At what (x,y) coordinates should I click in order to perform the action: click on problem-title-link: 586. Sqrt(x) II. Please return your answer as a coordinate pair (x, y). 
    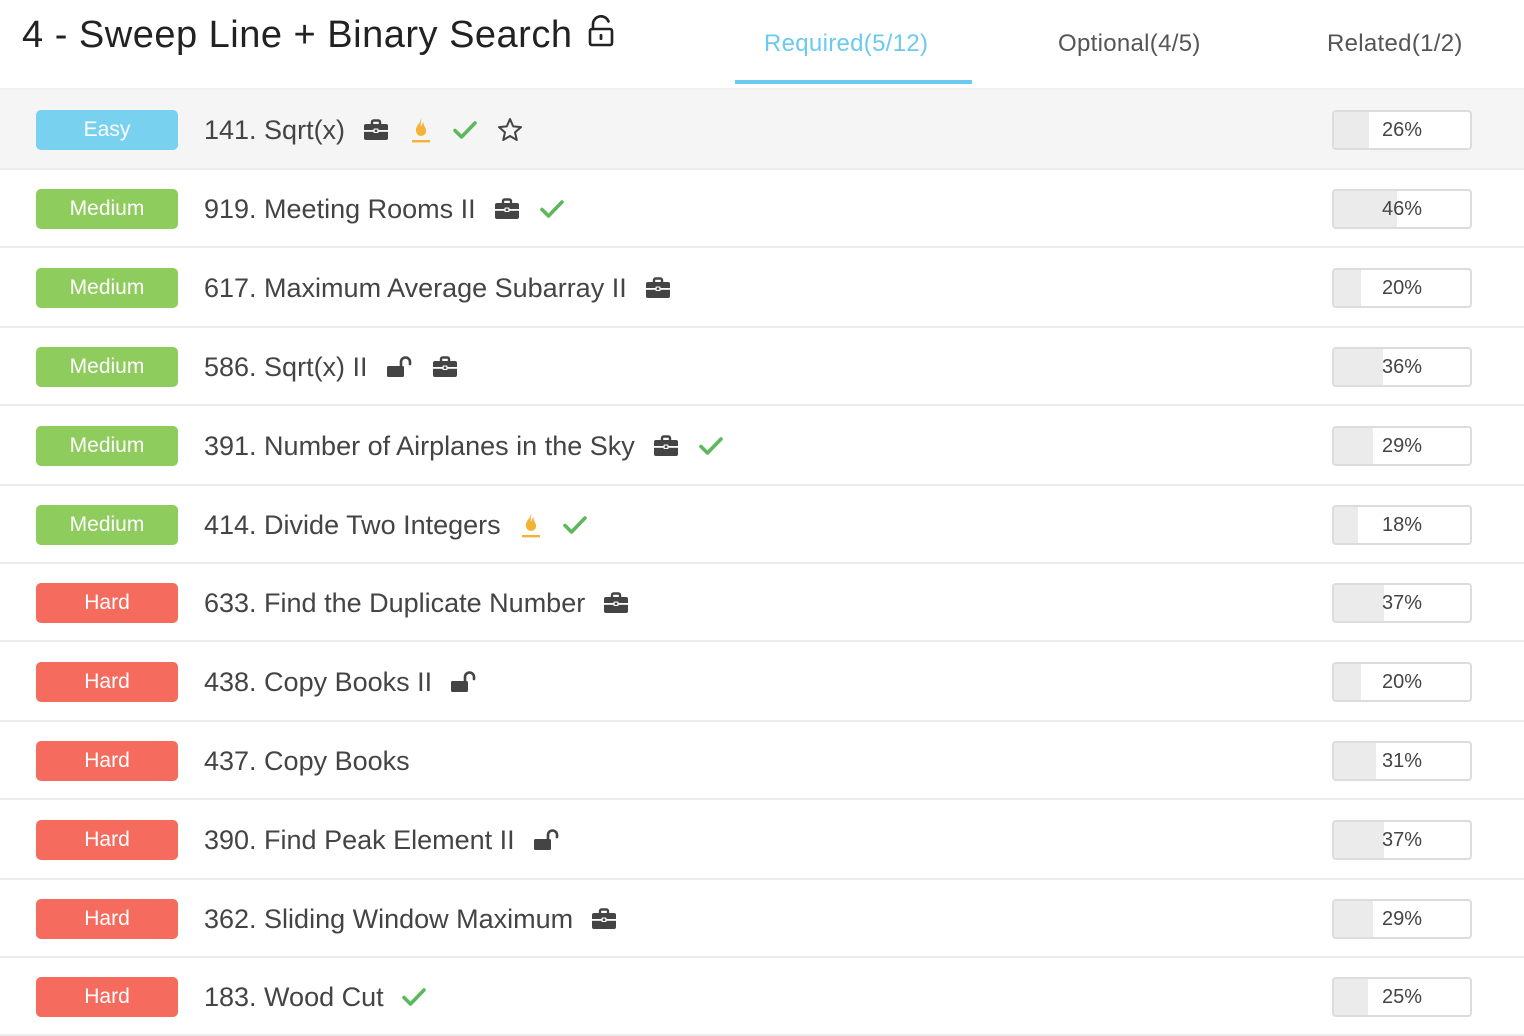
    Looking at the image, I should click on (331, 367).